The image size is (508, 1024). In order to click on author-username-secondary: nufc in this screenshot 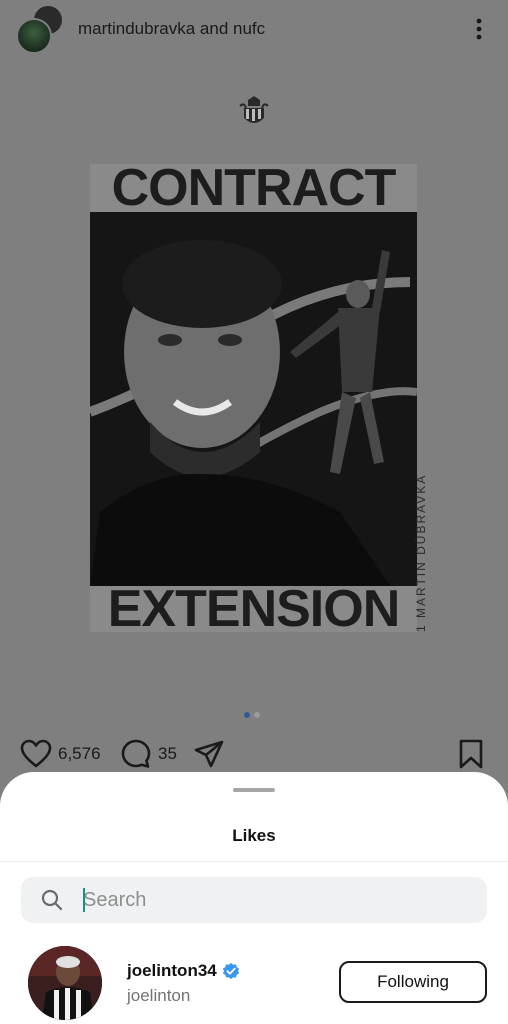, I will do `click(249, 28)`.